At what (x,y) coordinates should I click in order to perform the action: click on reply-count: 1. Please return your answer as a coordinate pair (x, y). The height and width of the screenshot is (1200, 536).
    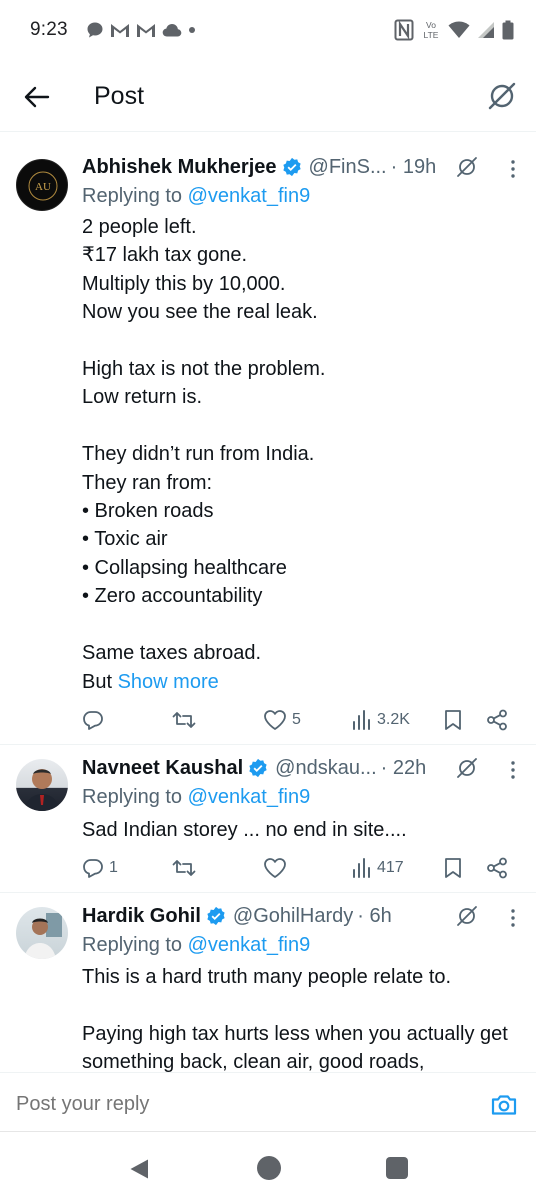
    Looking at the image, I should click on (113, 867).